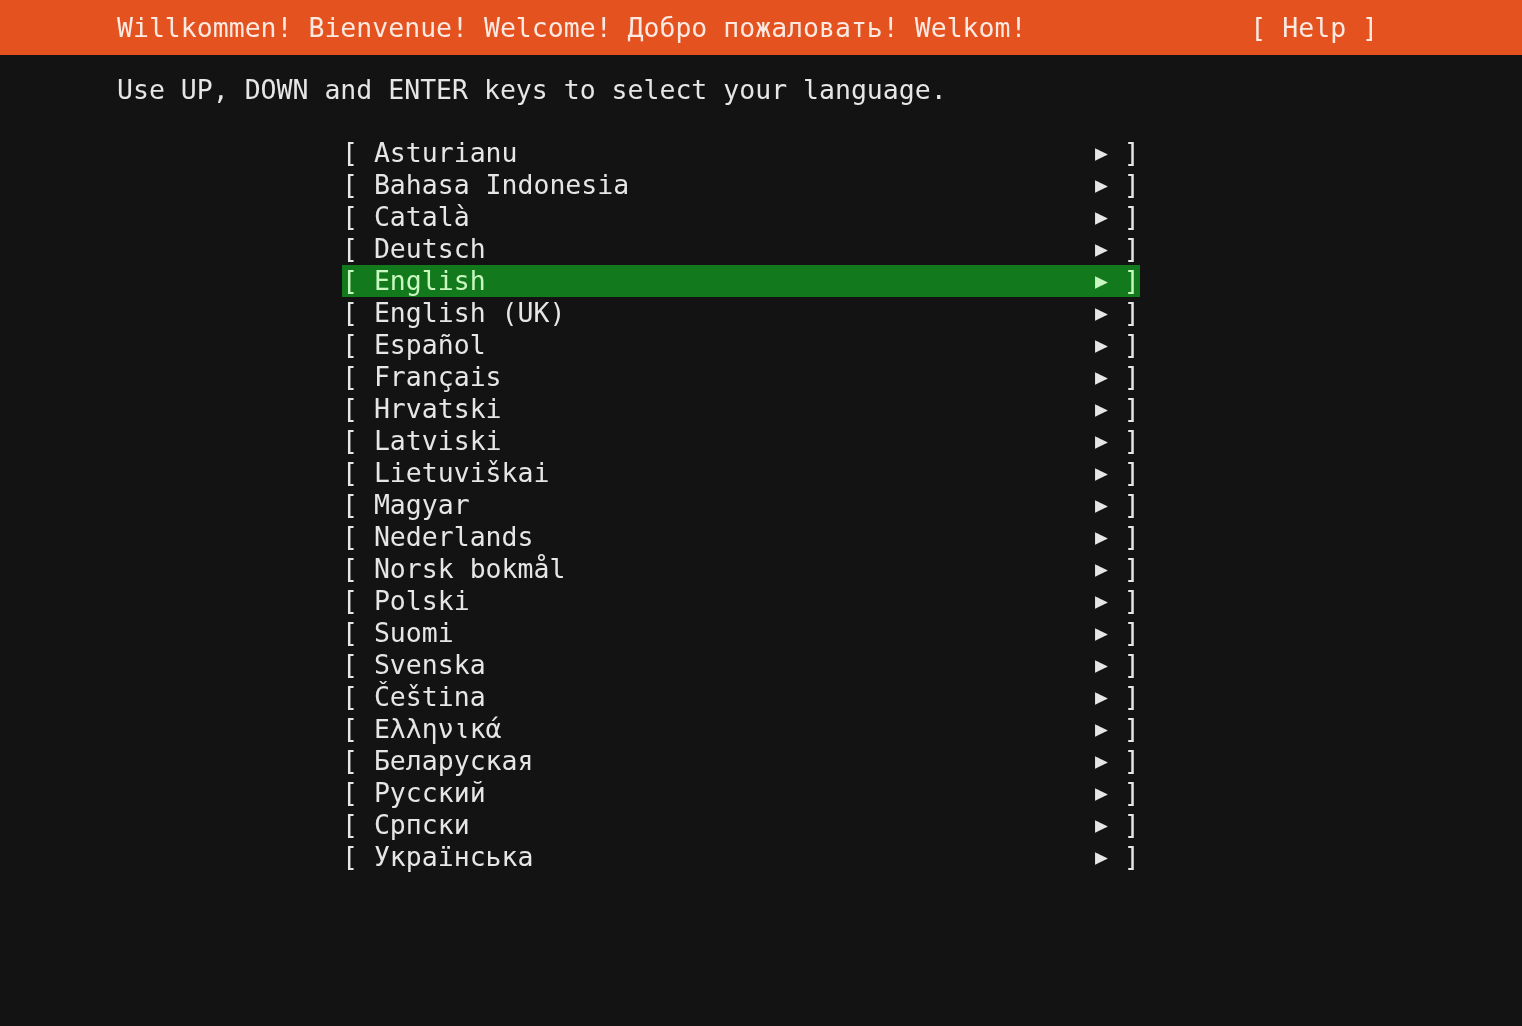 This screenshot has height=1026, width=1522. Describe the element at coordinates (572, 27) in the screenshot. I see `welcome-title: Willkommen! Bienvenue! Welcome! Добро пожаловать! Welkom!` at that location.